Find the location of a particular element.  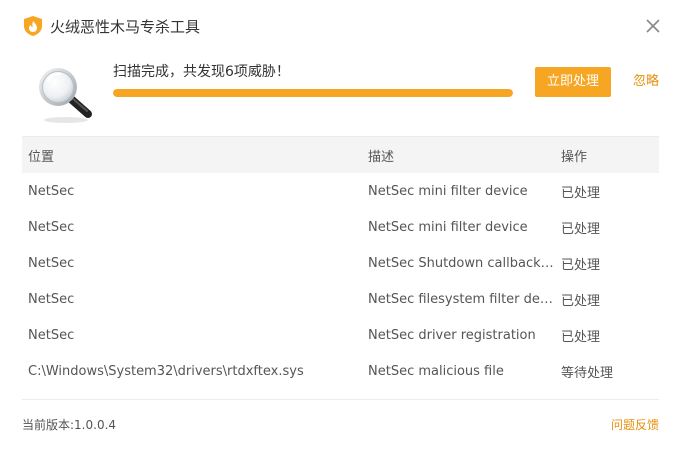

cell-location: C:\Windows\System32\drivers\rtdxftex.sys is located at coordinates (166, 371).